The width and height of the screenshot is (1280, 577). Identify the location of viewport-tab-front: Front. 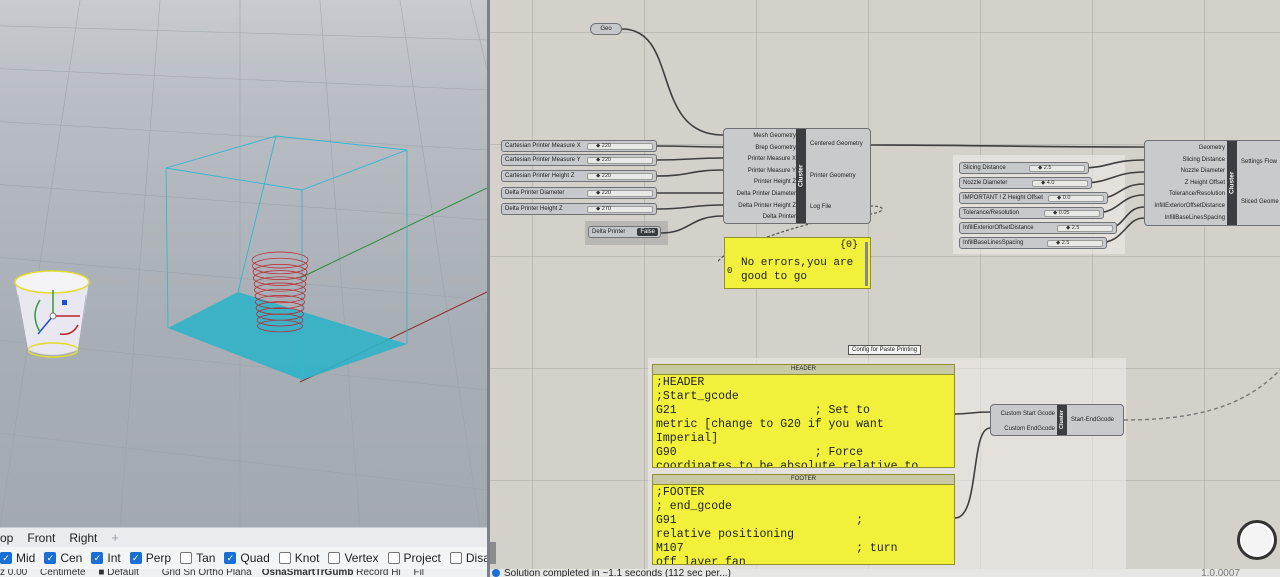
(41, 538).